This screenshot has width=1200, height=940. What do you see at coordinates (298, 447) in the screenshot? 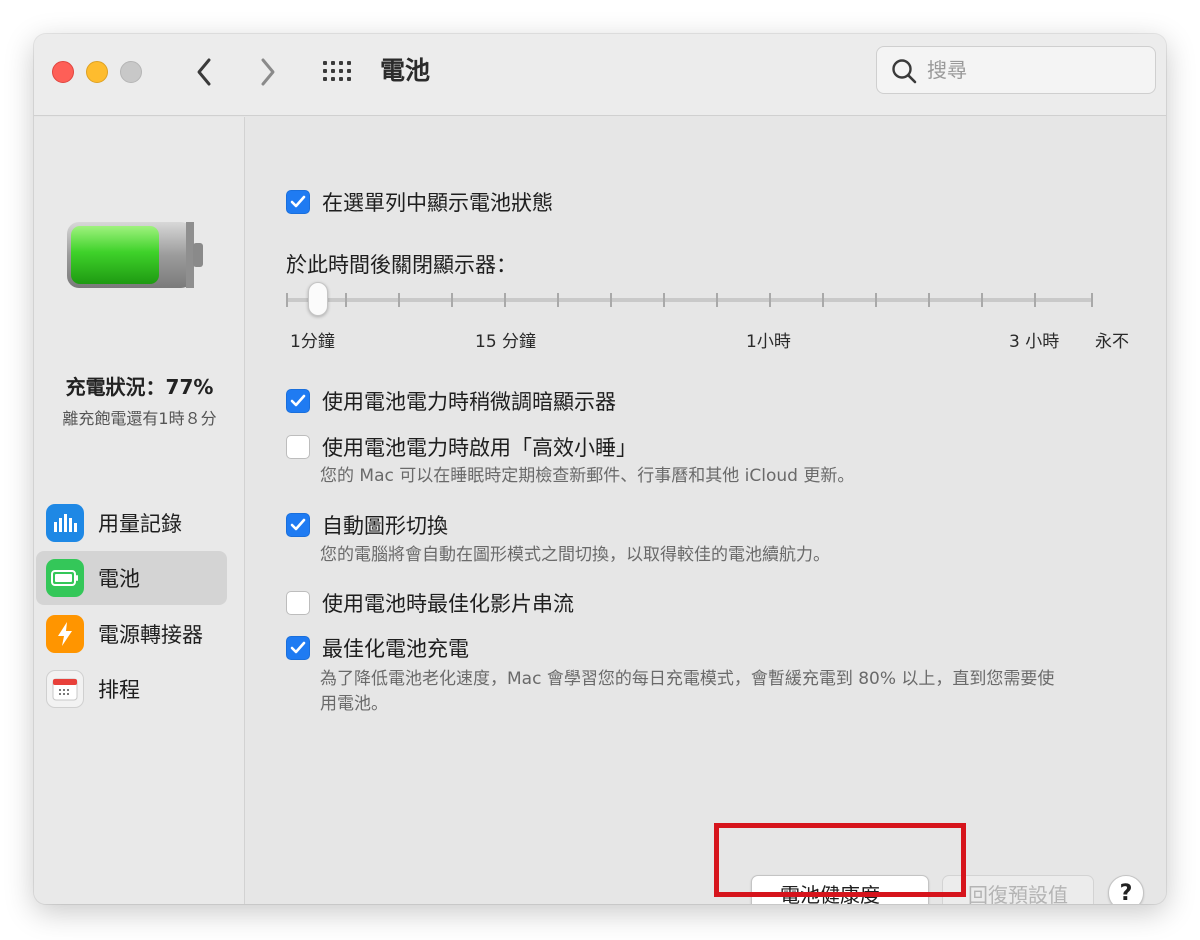
I see `power-nap-checkbox` at bounding box center [298, 447].